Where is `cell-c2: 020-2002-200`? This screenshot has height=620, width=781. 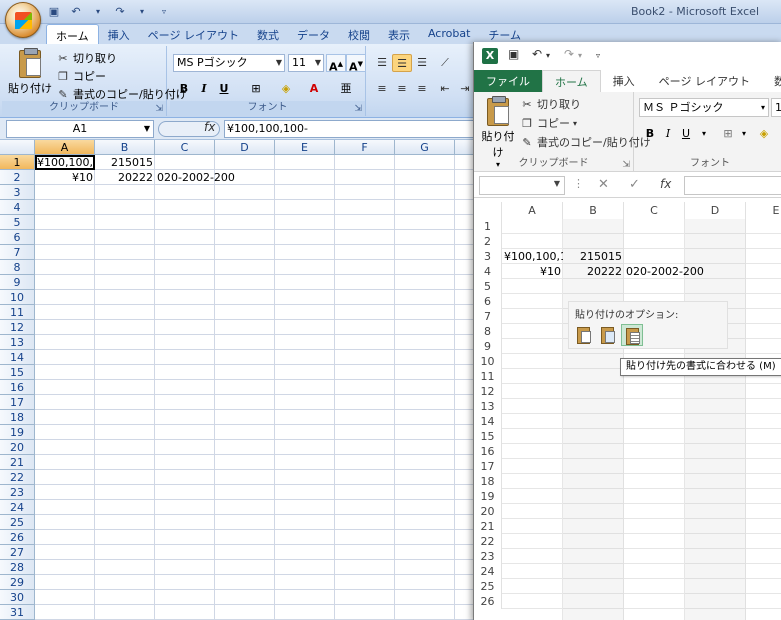 cell-c2: 020-2002-200 is located at coordinates (205, 177).